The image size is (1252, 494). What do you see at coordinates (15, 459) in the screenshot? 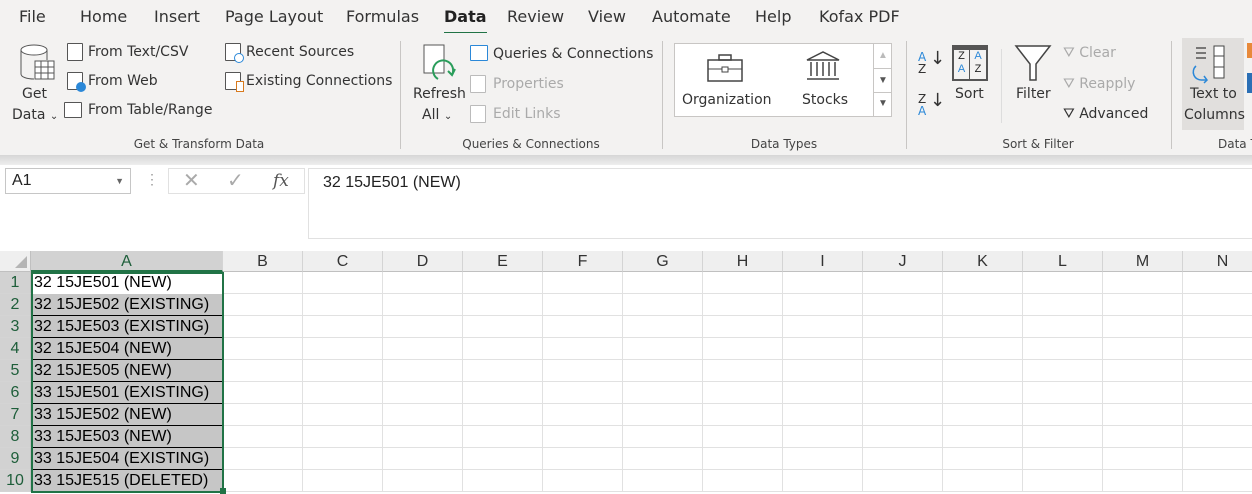
I see `row-header-9: 9` at bounding box center [15, 459].